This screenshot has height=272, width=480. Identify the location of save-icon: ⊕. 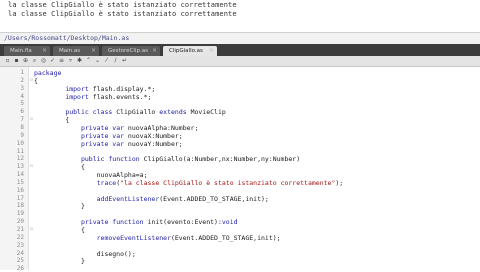
(25, 60).